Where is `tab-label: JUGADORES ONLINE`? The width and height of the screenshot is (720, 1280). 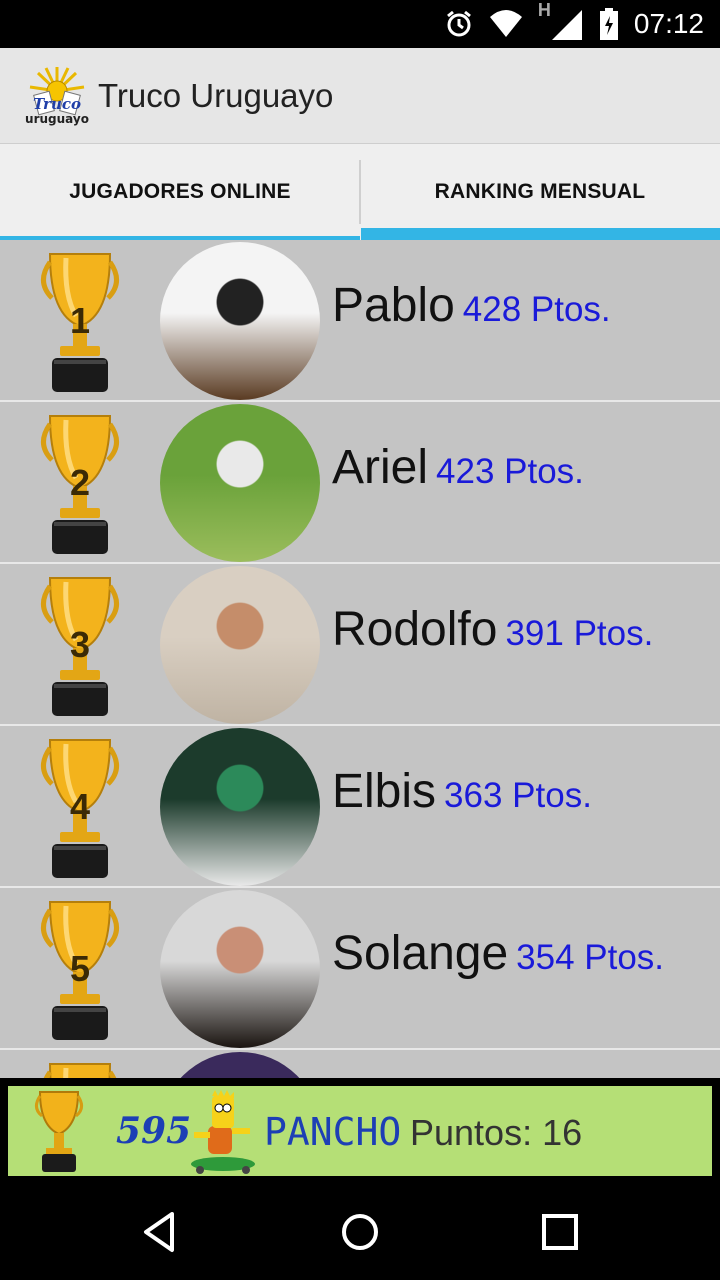 tab-label: JUGADORES ONLINE is located at coordinates (180, 191).